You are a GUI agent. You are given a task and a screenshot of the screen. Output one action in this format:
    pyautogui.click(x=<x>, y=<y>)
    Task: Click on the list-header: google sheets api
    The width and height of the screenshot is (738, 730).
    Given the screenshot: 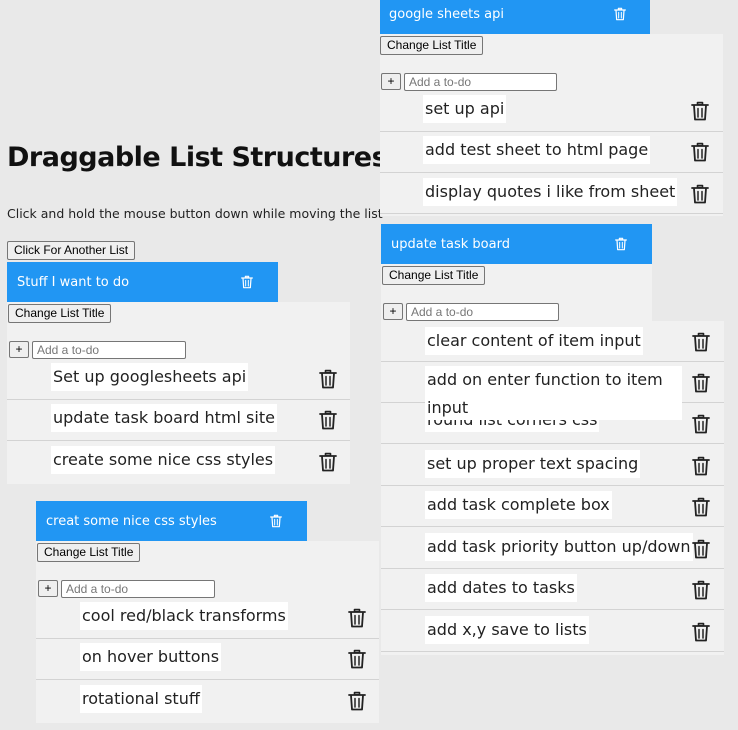 What is the action you would take?
    pyautogui.click(x=515, y=17)
    